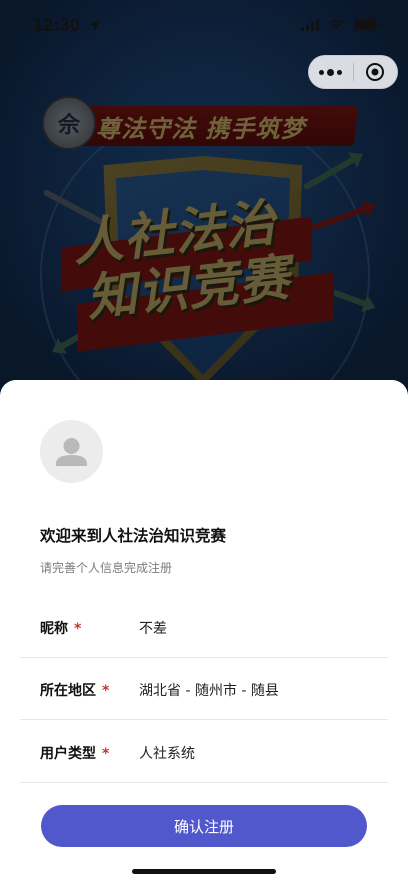 This screenshot has height=883, width=408. I want to click on status-time: 12:30, so click(67, 25).